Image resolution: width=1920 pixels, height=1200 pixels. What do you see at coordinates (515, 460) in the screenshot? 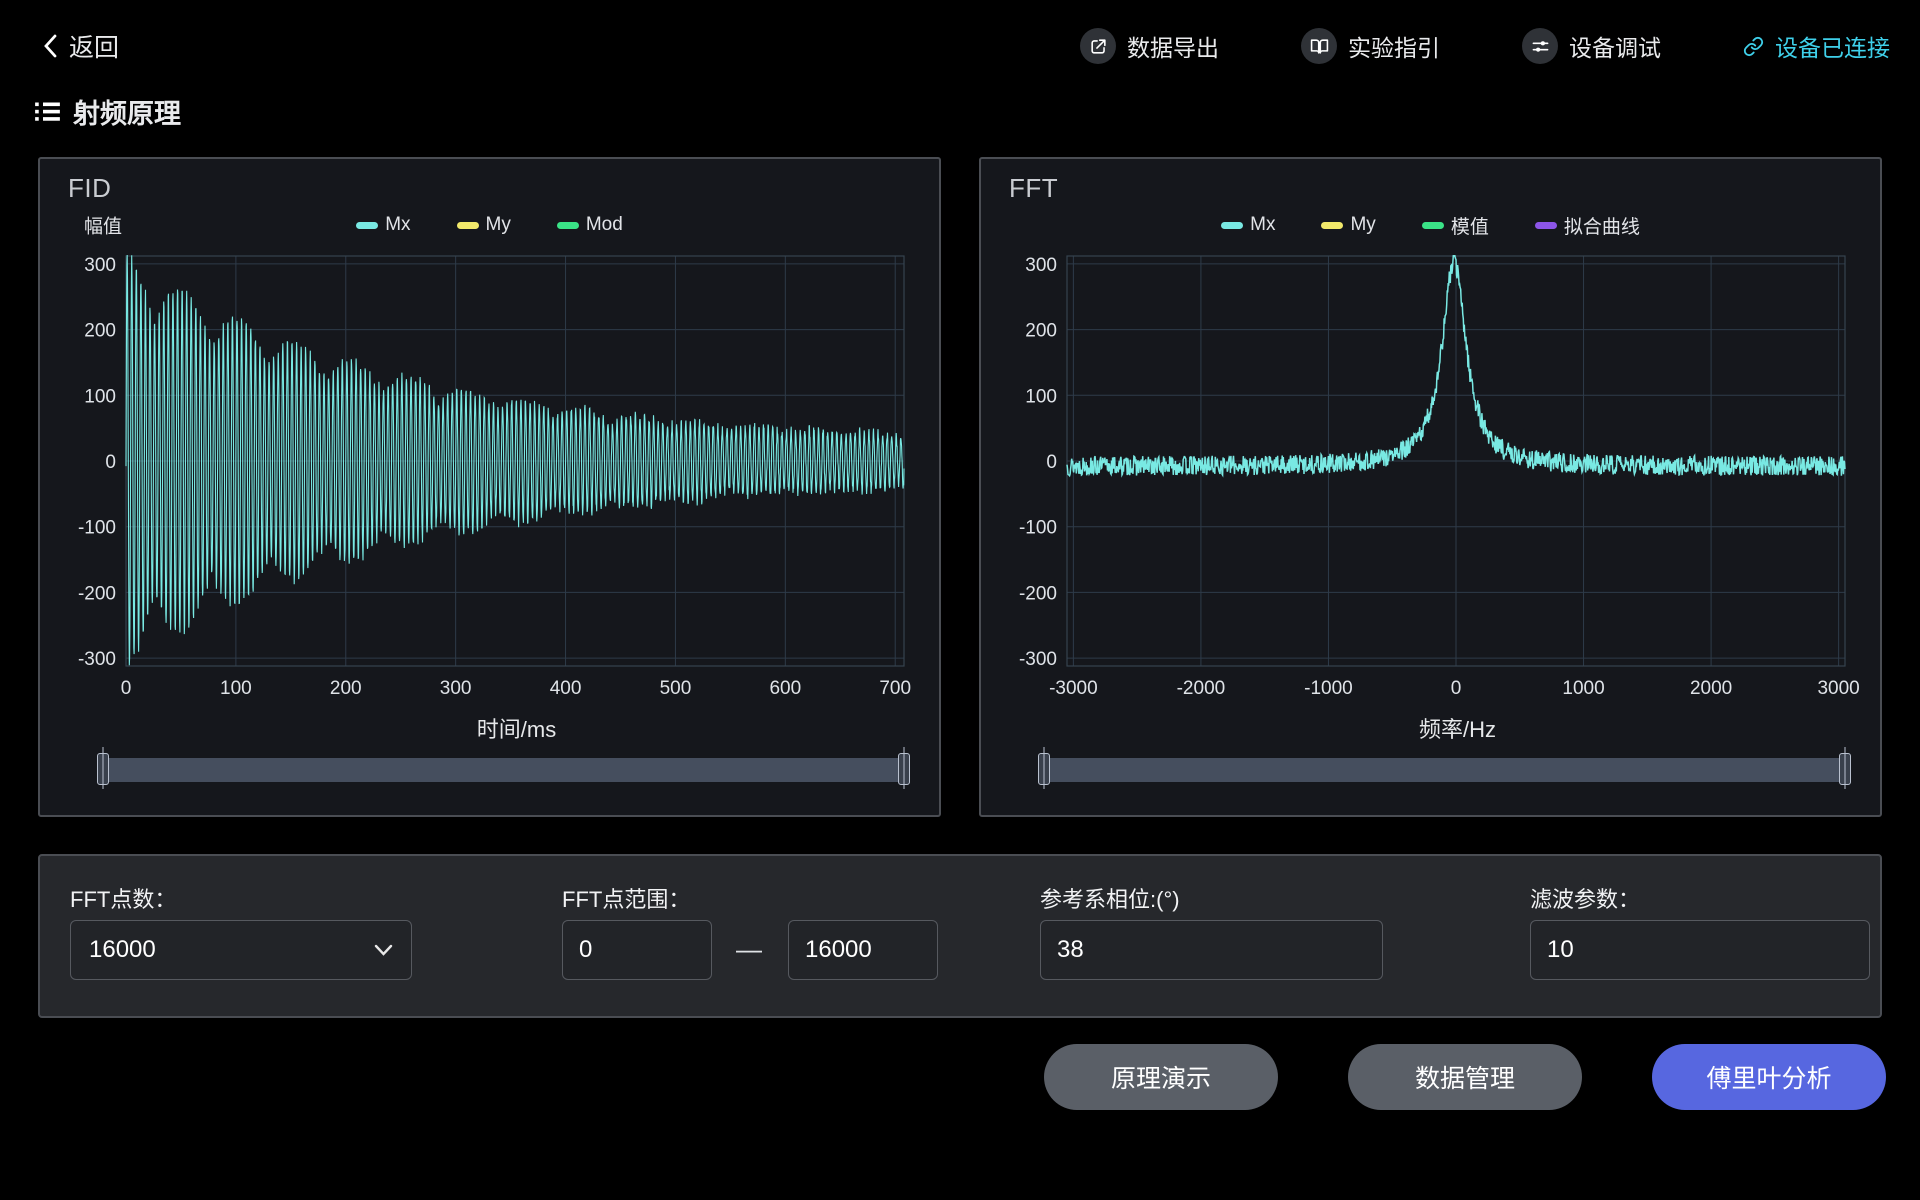
I see `series-Mx` at bounding box center [515, 460].